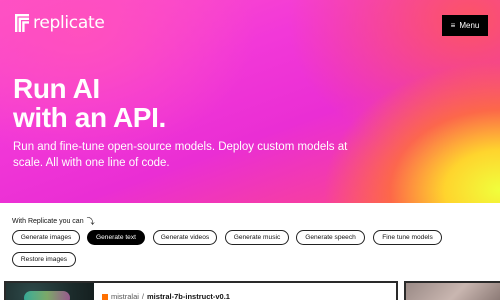  What do you see at coordinates (452, 290) in the screenshot?
I see `model-card-partial` at bounding box center [452, 290].